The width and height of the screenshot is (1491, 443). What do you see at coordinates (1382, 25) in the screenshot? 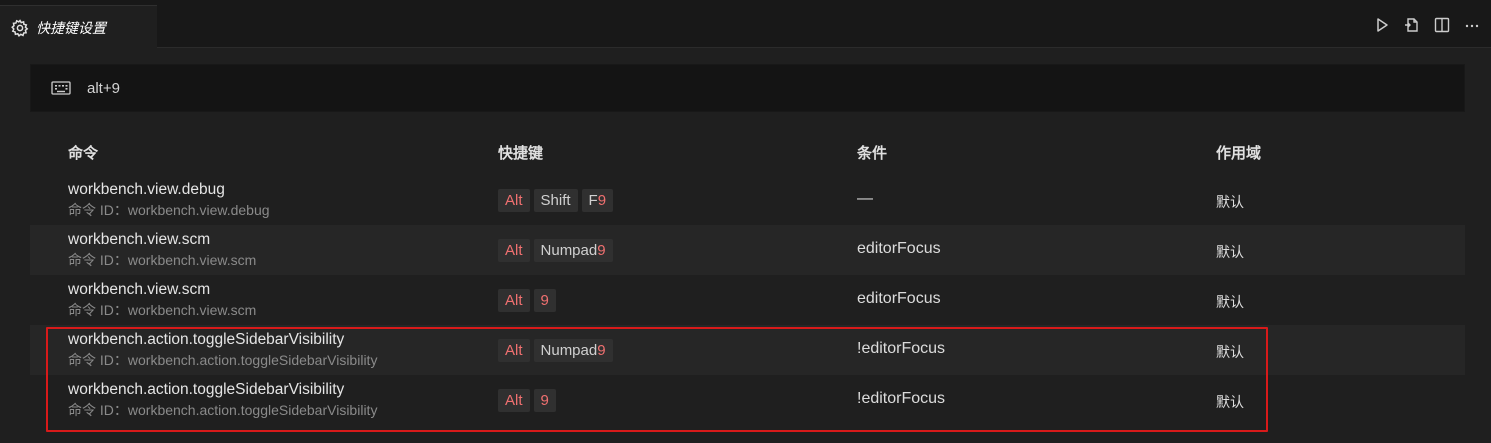
I see `run-icon` at bounding box center [1382, 25].